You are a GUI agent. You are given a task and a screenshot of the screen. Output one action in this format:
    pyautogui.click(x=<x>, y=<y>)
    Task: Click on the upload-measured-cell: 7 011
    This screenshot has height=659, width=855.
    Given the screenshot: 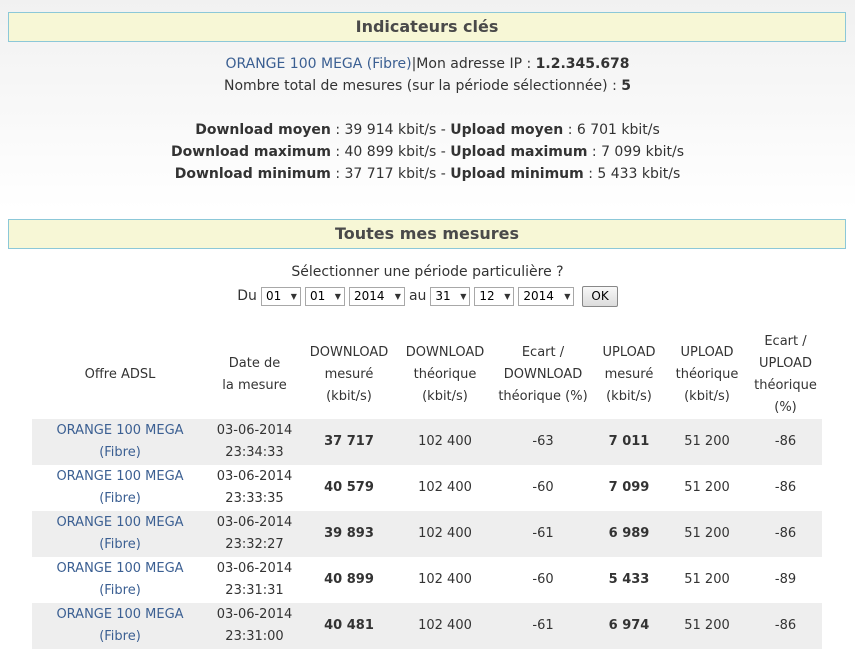 What is the action you would take?
    pyautogui.click(x=629, y=442)
    